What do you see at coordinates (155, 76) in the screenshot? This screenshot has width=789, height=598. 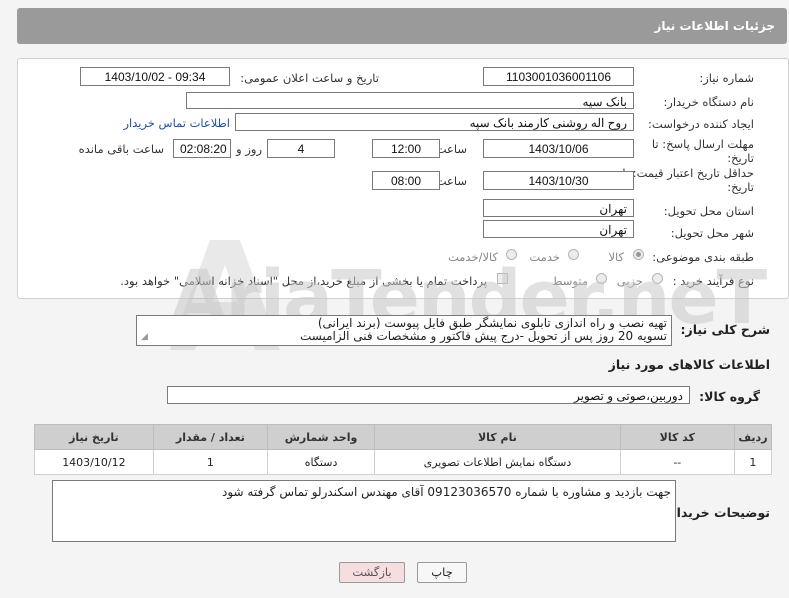 I see `announce-date-field: 1403/10/02 - 09:34` at bounding box center [155, 76].